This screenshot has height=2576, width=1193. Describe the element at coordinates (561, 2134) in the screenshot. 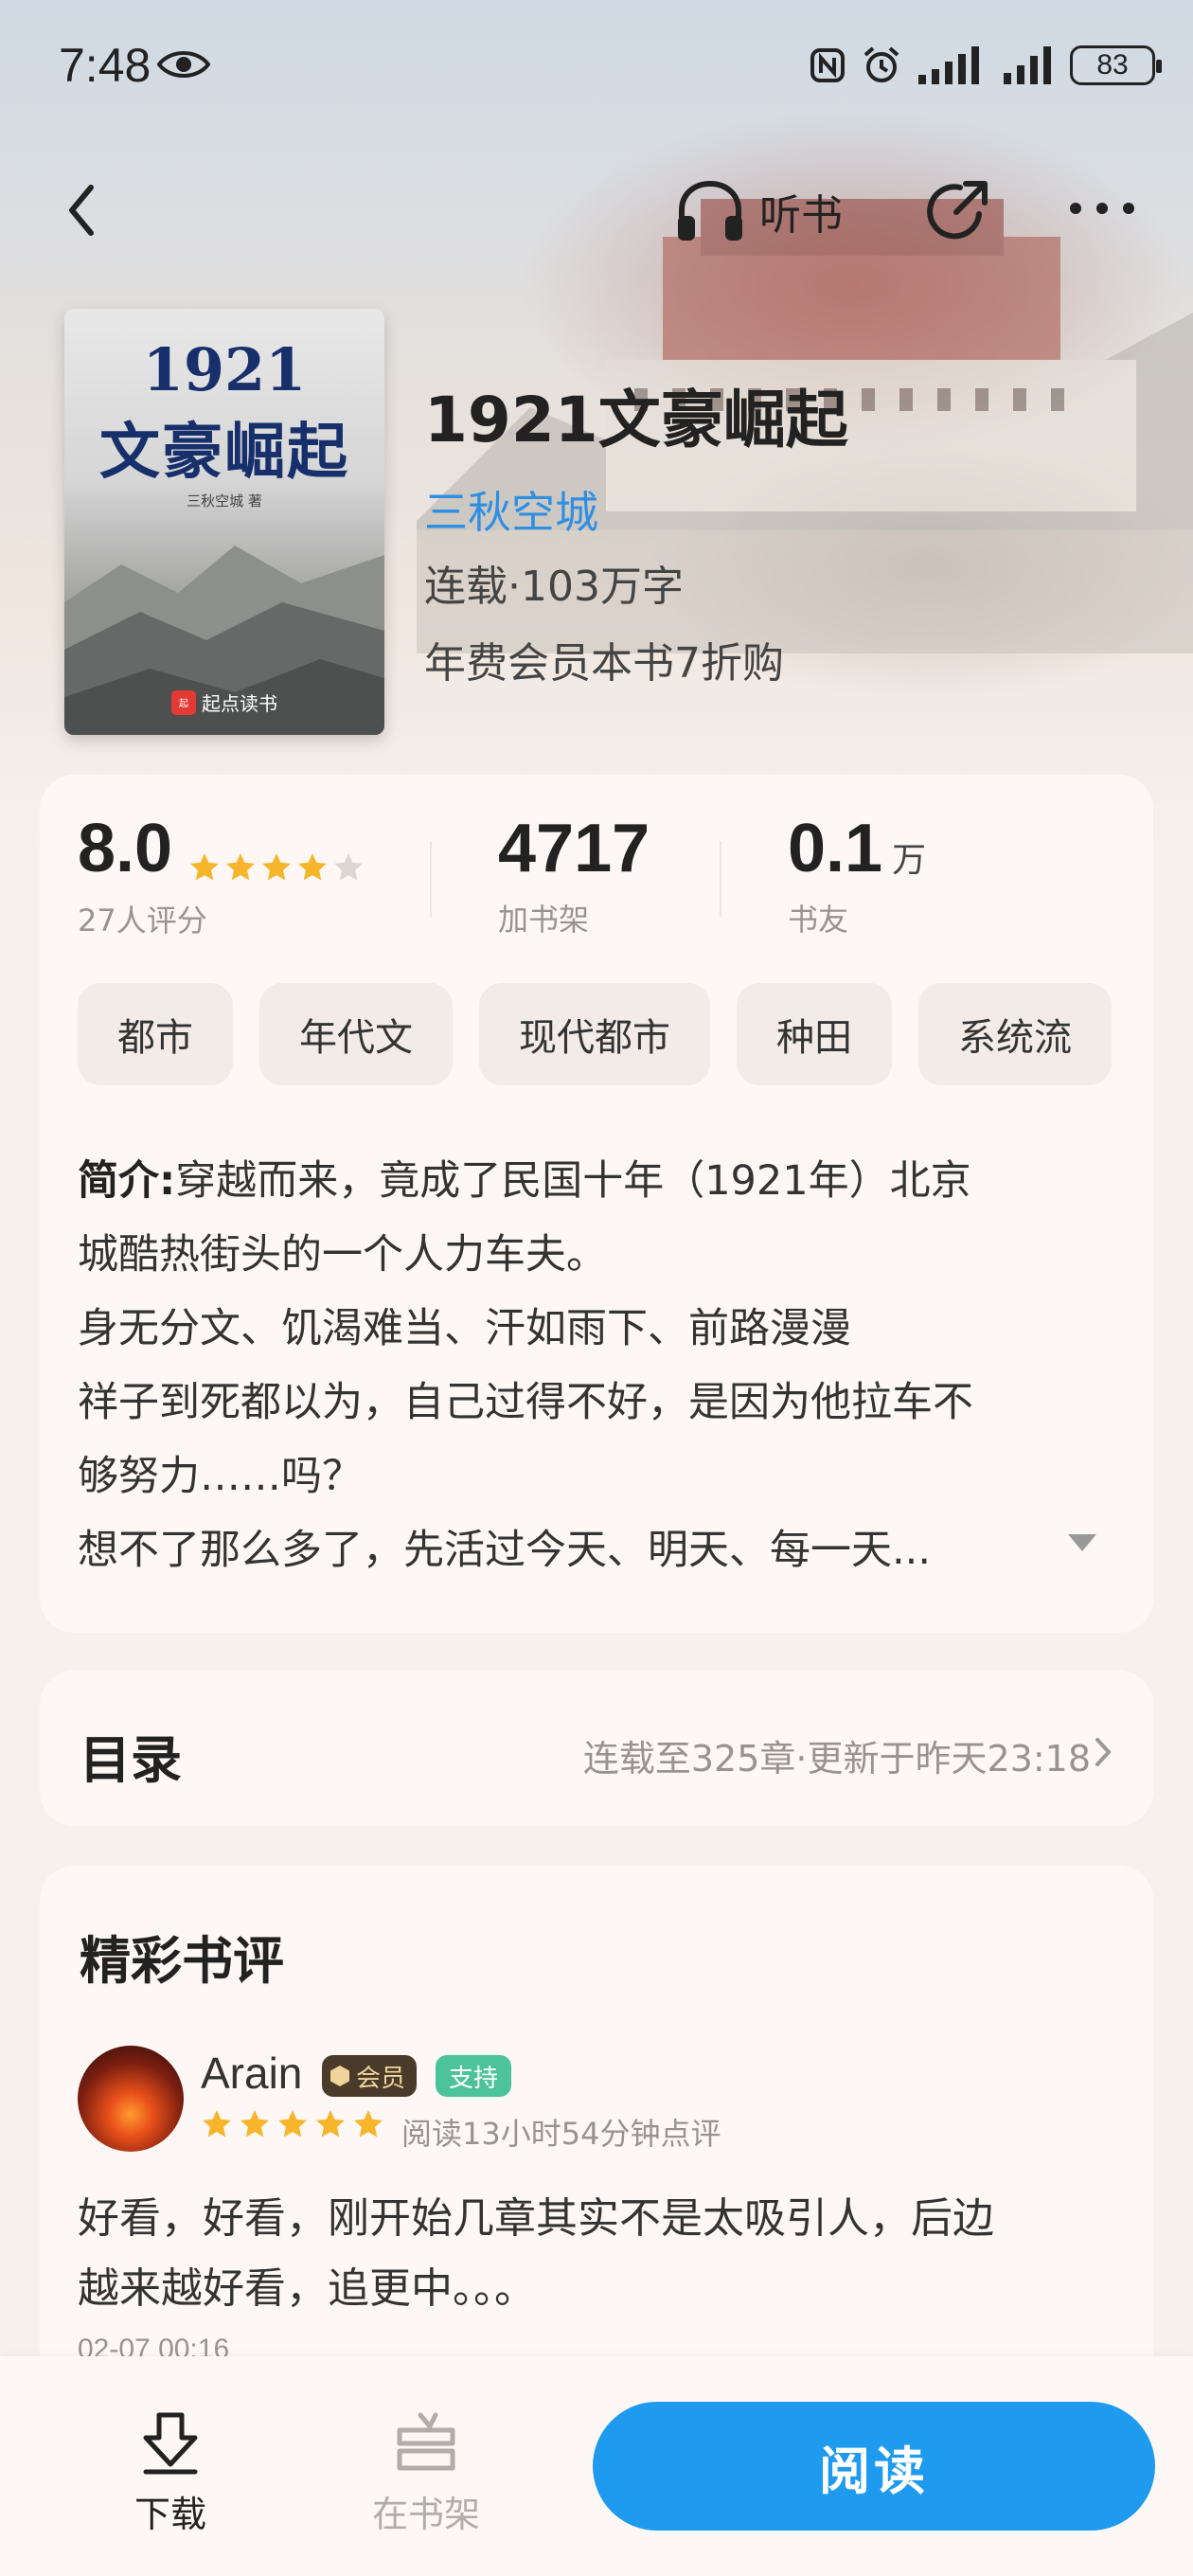

I see `review-reading-time: 阅读13小时54分钟点评` at that location.